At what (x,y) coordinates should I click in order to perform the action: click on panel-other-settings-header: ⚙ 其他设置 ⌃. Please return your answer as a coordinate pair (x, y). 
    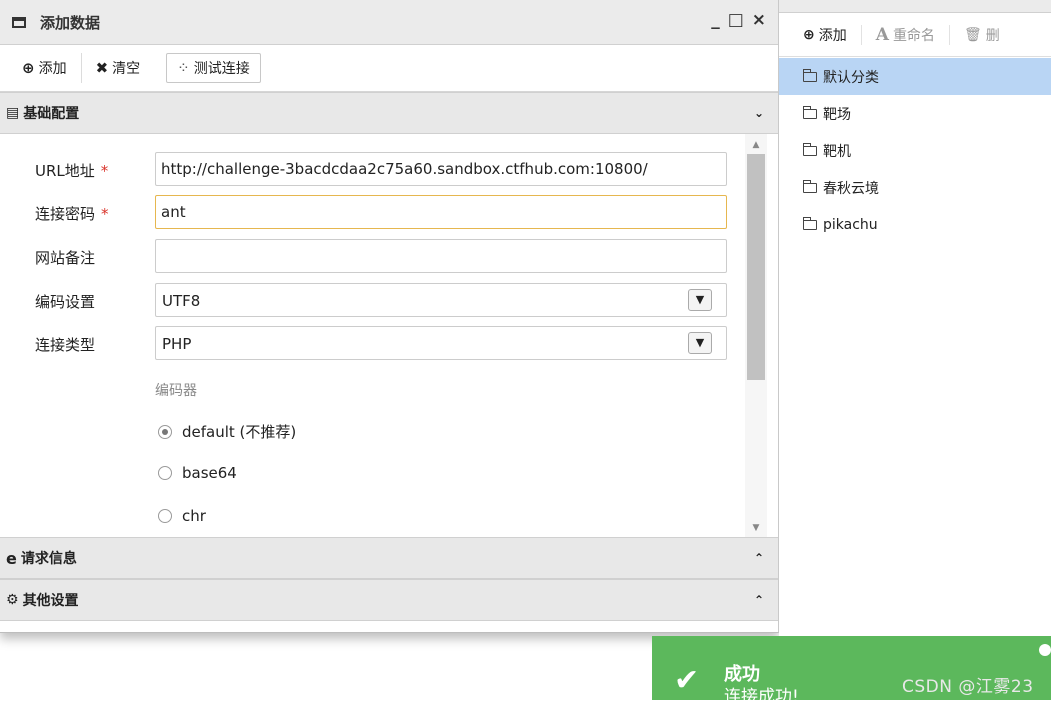
    Looking at the image, I should click on (389, 600).